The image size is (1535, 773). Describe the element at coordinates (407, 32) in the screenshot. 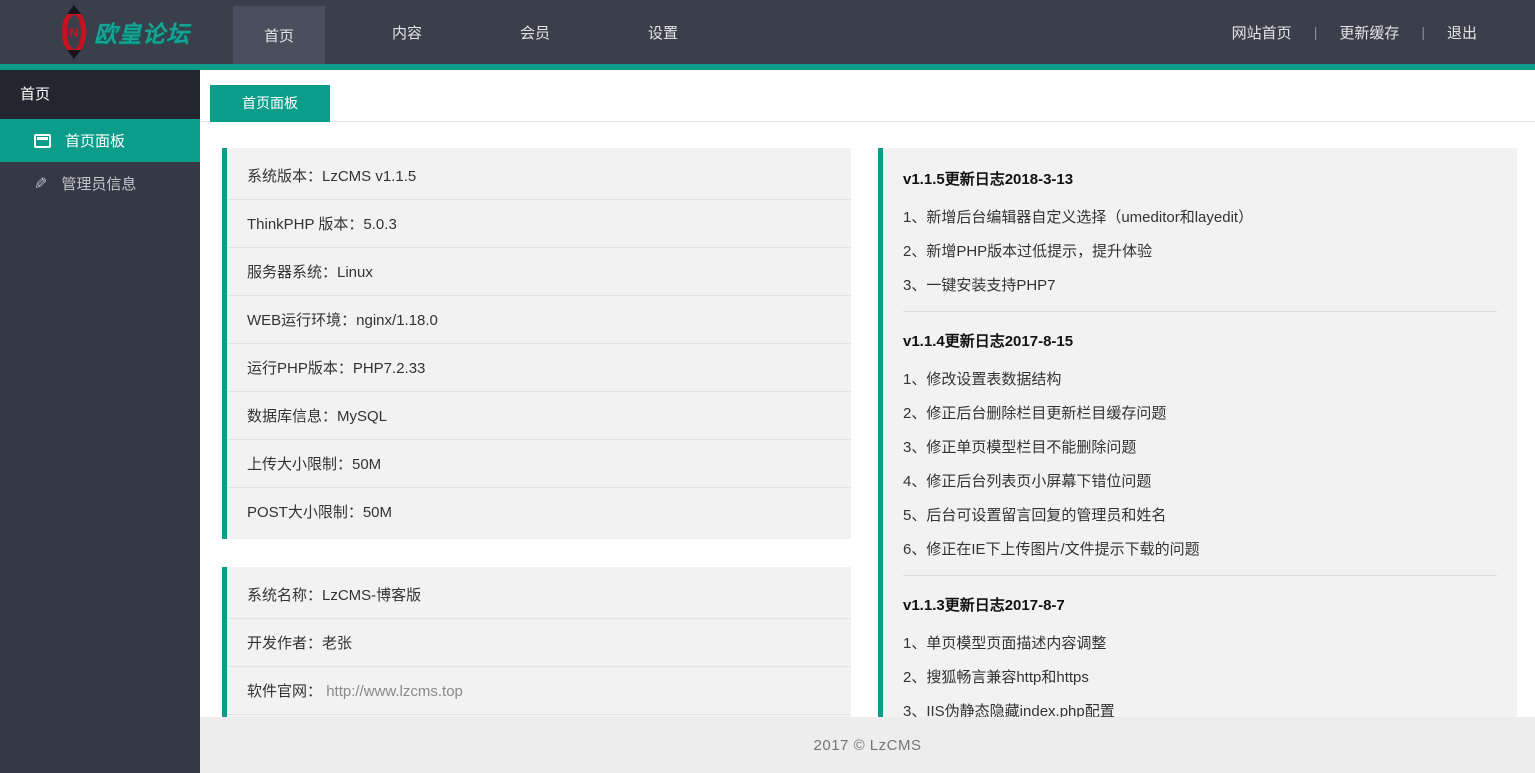

I see `nav-item-content: 内容` at that location.